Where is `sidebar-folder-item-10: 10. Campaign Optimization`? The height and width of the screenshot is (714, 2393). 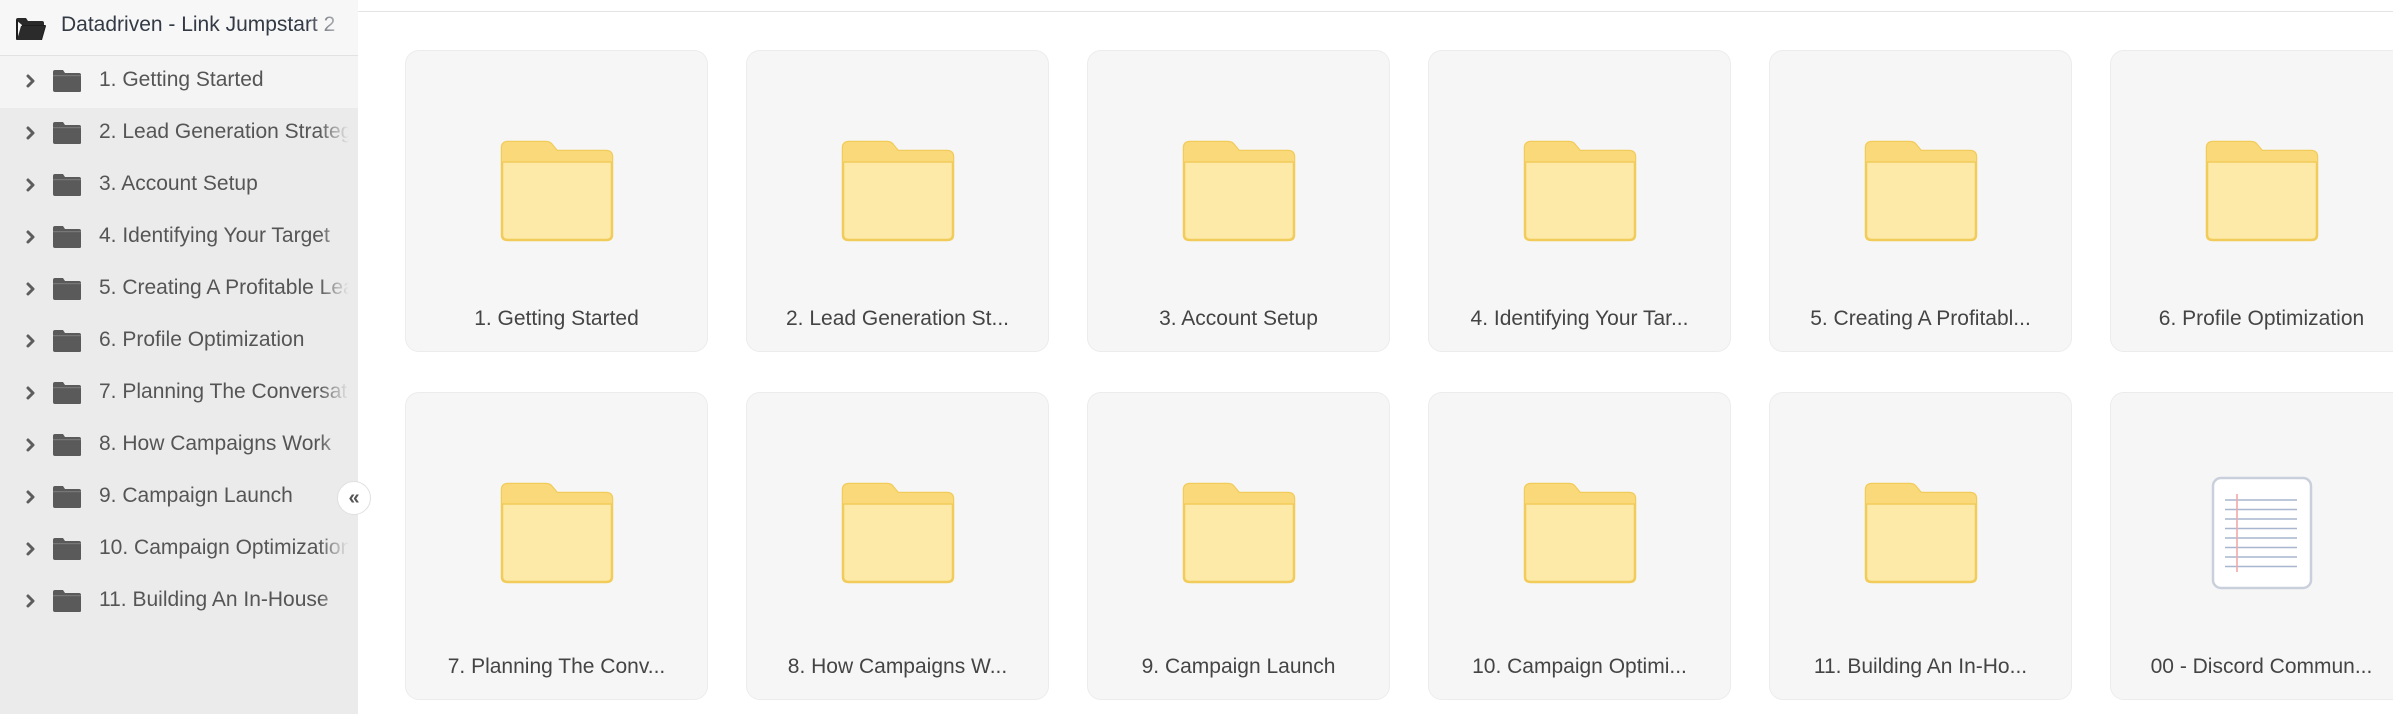 sidebar-folder-item-10: 10. Campaign Optimization is located at coordinates (179, 550).